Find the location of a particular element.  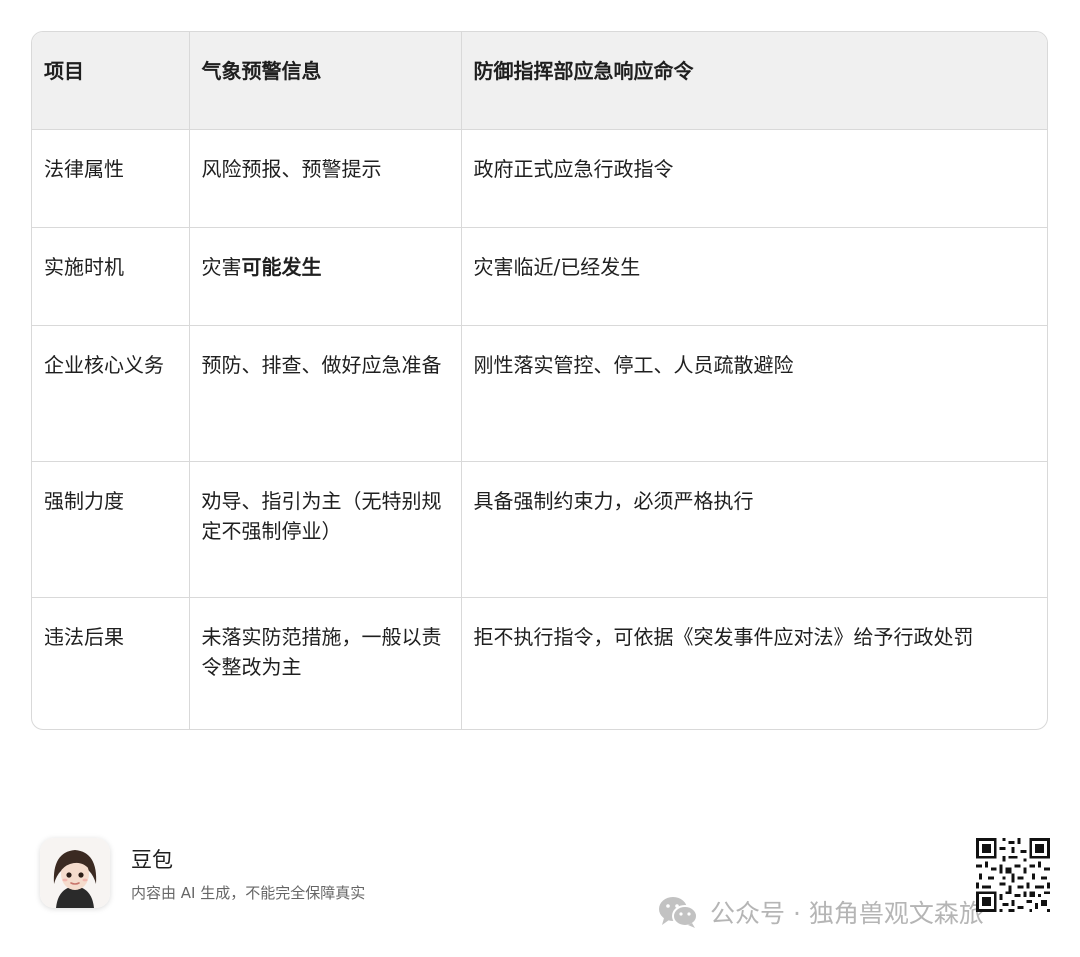

cell-item: 实施时机 is located at coordinates (111, 276).